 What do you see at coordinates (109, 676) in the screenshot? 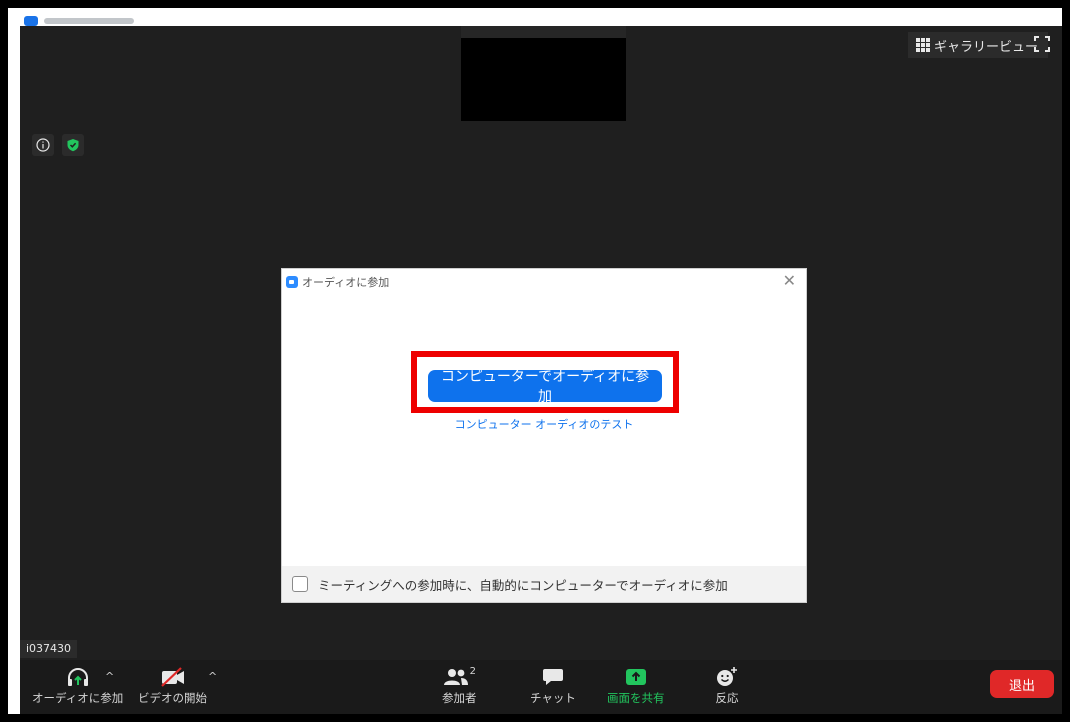
I see `audio-options-caret: ^` at bounding box center [109, 676].